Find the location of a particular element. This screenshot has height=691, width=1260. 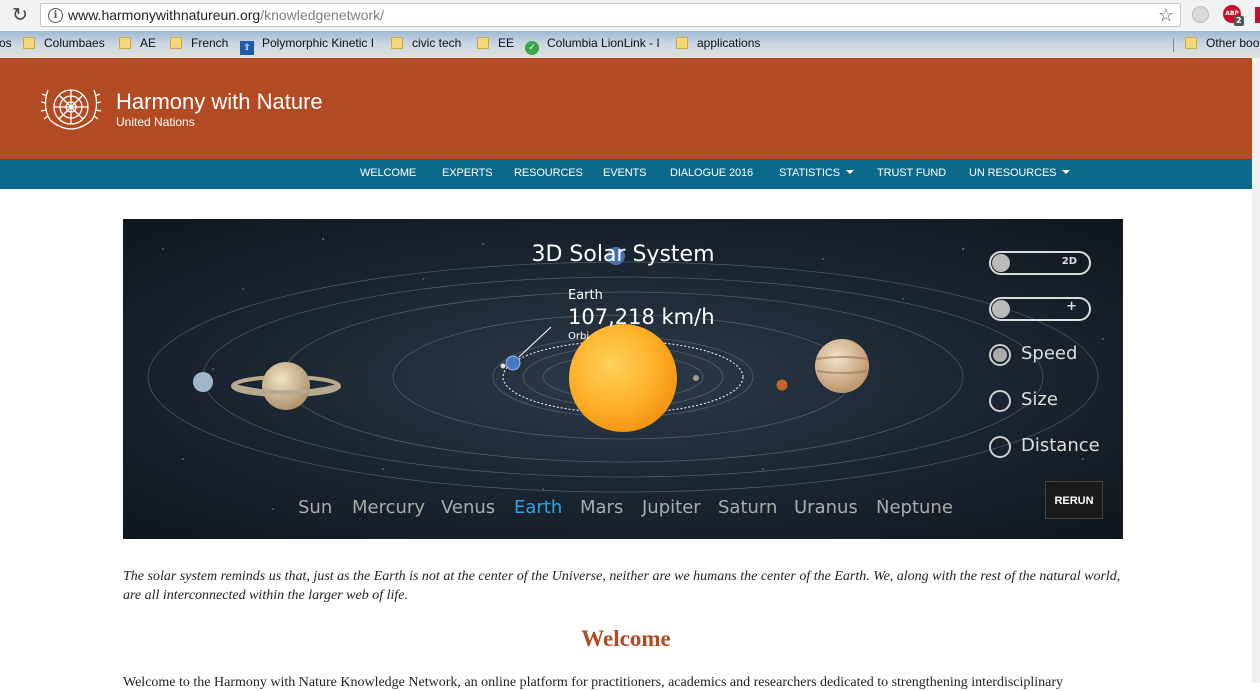

site-header: Harmony with Nature United Nations is located at coordinates (626, 108).